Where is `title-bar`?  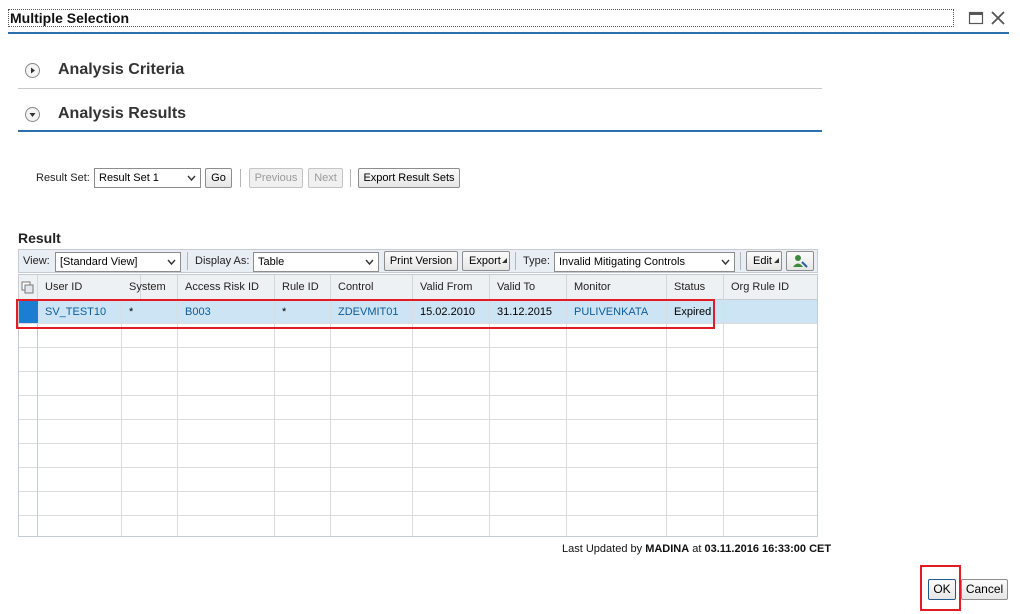
title-bar is located at coordinates (481, 18).